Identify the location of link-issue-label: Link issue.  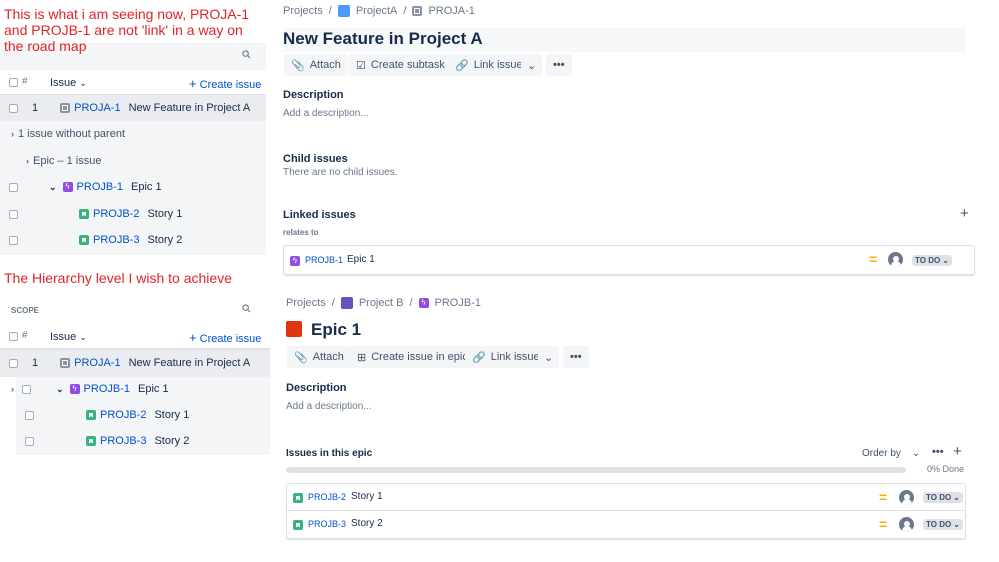
(498, 65).